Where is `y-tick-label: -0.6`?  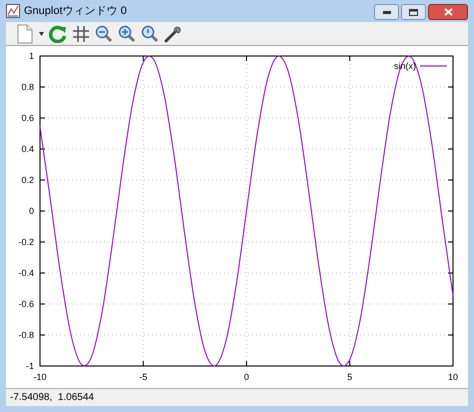 y-tick-label: -0.6 is located at coordinates (26, 304).